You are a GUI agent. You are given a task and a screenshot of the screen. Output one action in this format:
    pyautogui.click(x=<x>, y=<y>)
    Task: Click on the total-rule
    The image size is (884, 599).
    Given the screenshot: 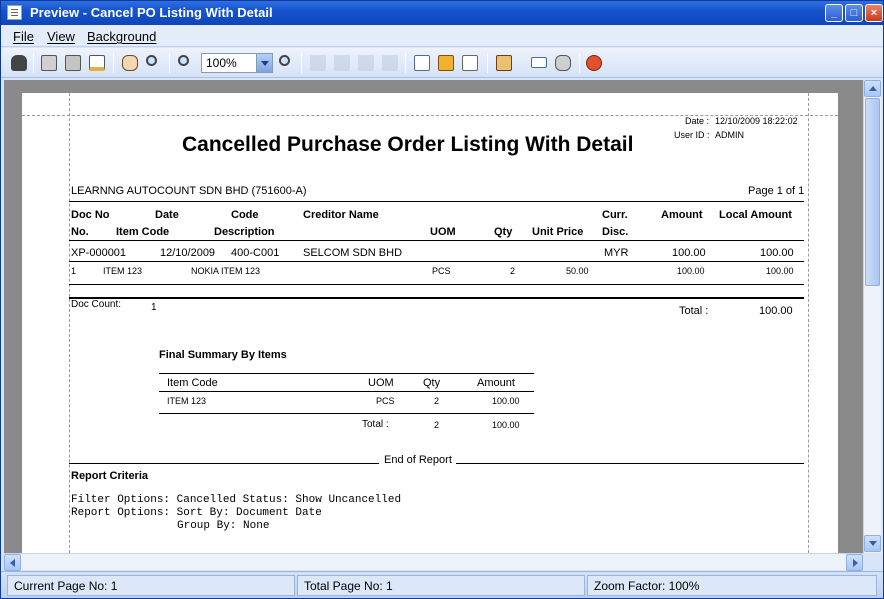 What is the action you would take?
    pyautogui.click(x=436, y=298)
    